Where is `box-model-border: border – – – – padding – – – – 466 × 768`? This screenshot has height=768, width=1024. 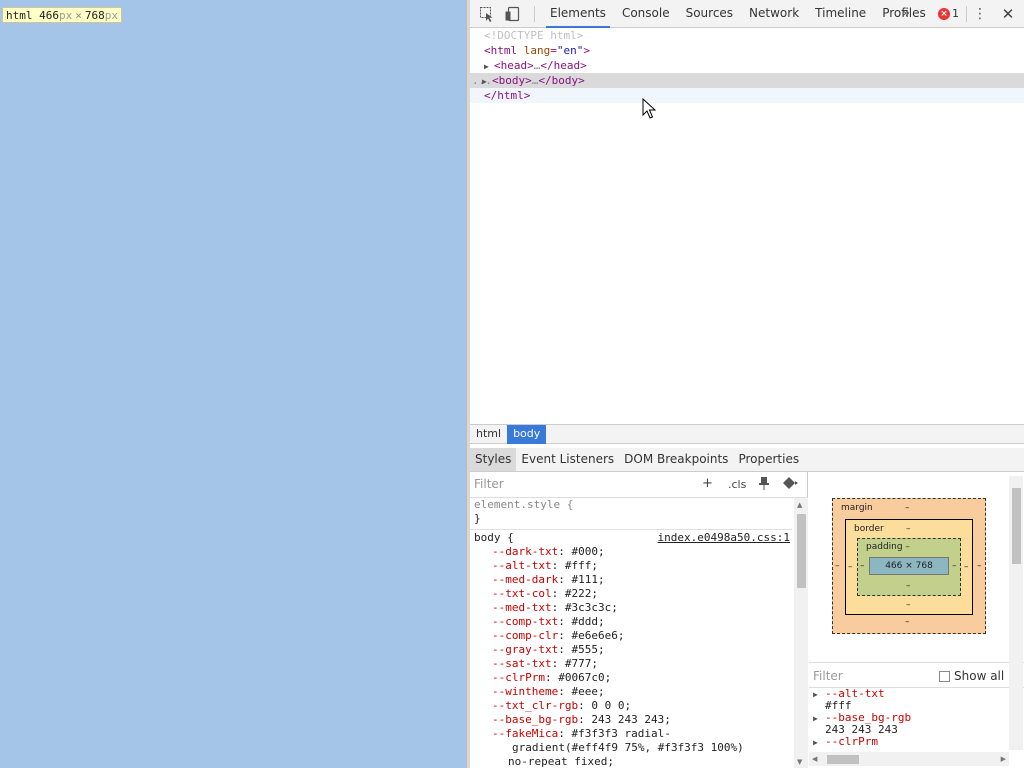
box-model-border: border – – – – padding – – – – 466 × 768 is located at coordinates (909, 567).